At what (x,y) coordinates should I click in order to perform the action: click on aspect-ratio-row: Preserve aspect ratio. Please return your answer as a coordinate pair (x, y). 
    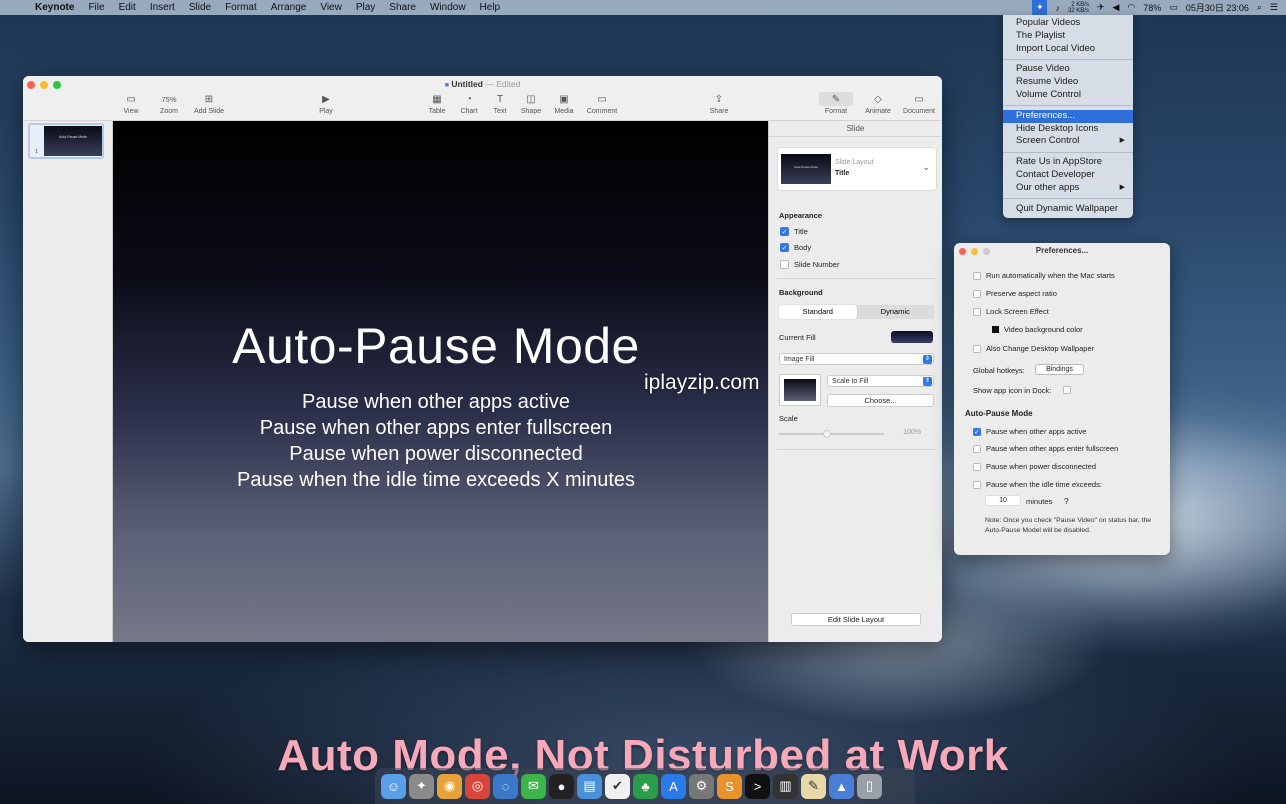
    Looking at the image, I should click on (1015, 293).